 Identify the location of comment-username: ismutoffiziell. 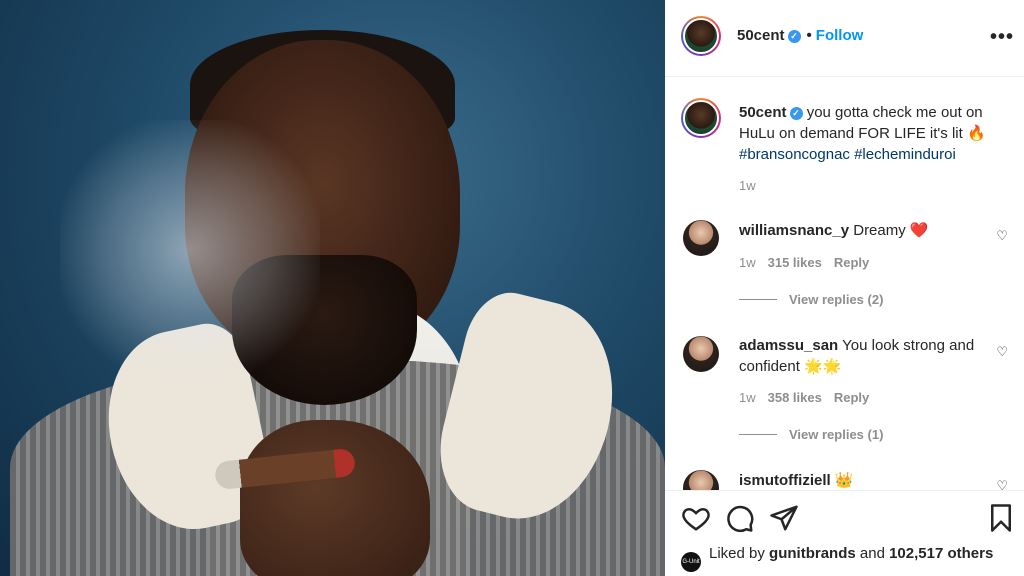
(785, 480).